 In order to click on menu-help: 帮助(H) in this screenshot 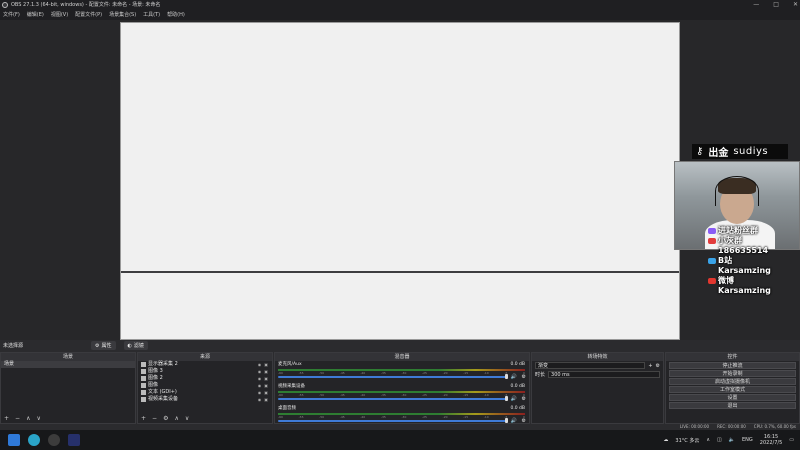, I will do `click(176, 15)`.